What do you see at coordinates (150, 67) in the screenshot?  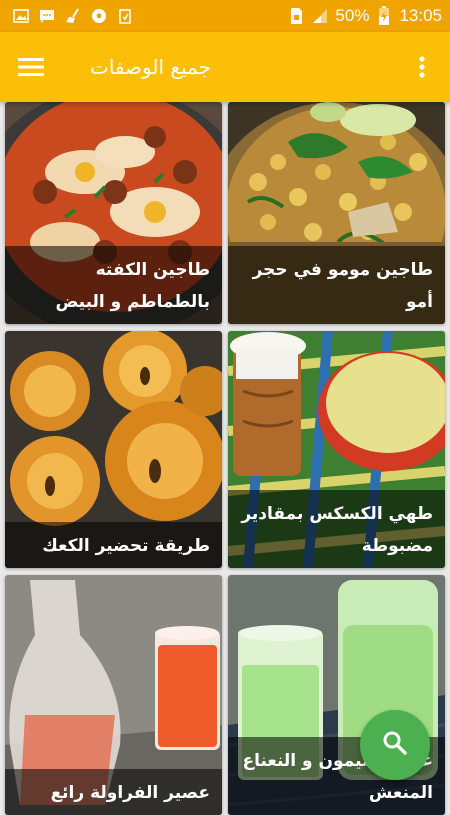 I see `page-title: جميع الوصفات` at bounding box center [150, 67].